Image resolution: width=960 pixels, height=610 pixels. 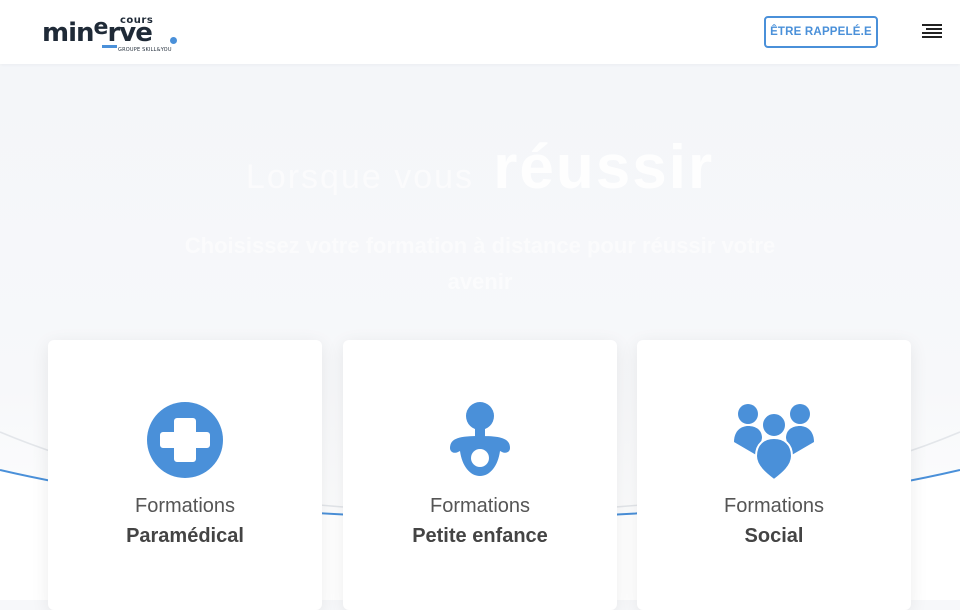 I want to click on card-petite-enfance: Formations Petite enfance, so click(x=480, y=475).